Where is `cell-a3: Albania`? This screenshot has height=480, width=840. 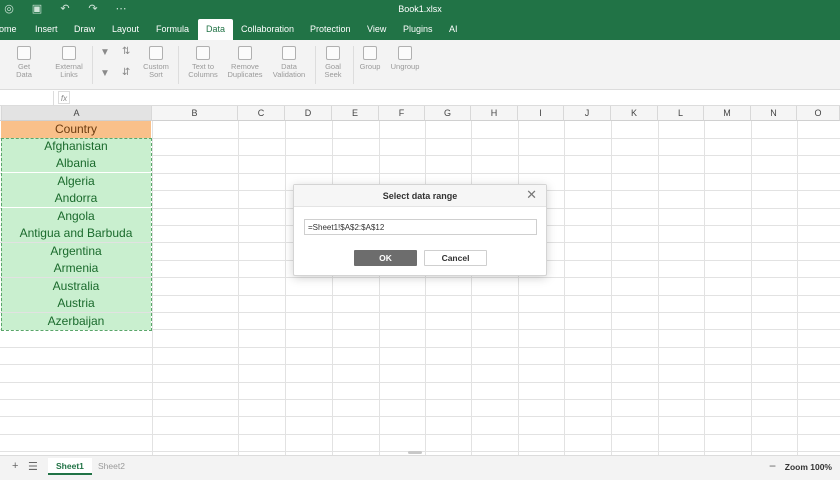
cell-a3: Albania is located at coordinates (76, 163).